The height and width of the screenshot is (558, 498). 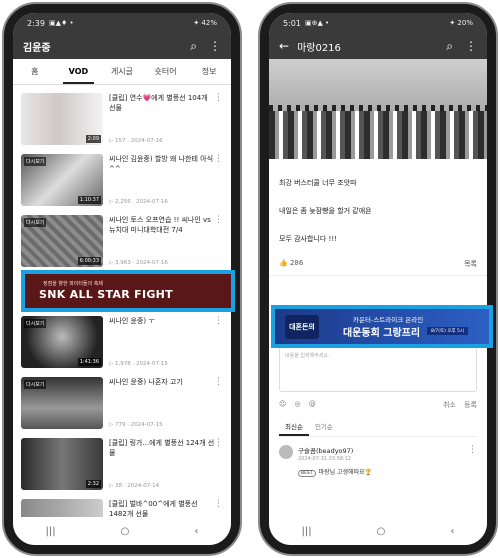 I want to click on video-thumbnail: 2:09, so click(x=62, y=119).